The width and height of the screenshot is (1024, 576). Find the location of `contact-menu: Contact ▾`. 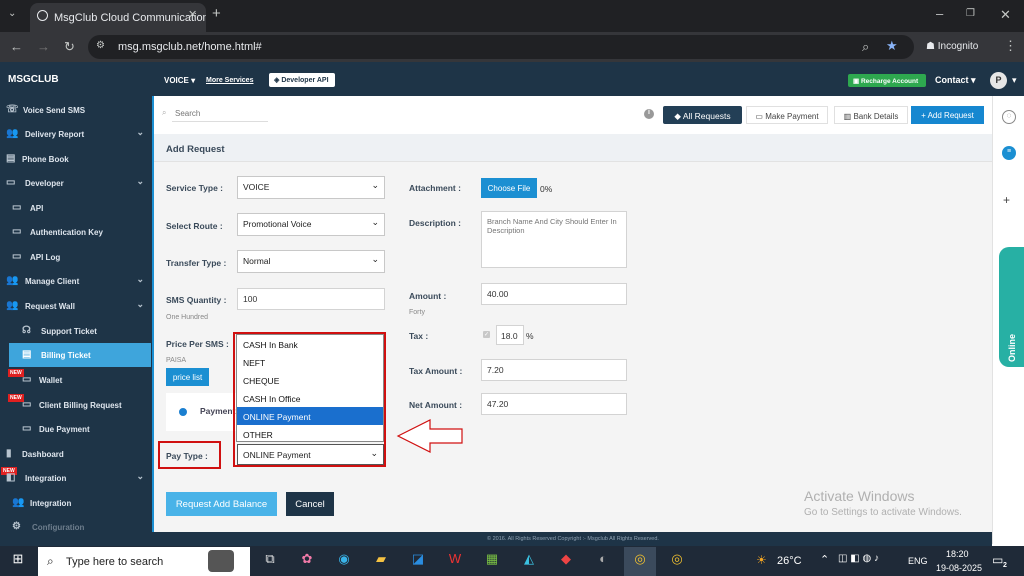

contact-menu: Contact ▾ is located at coordinates (955, 80).